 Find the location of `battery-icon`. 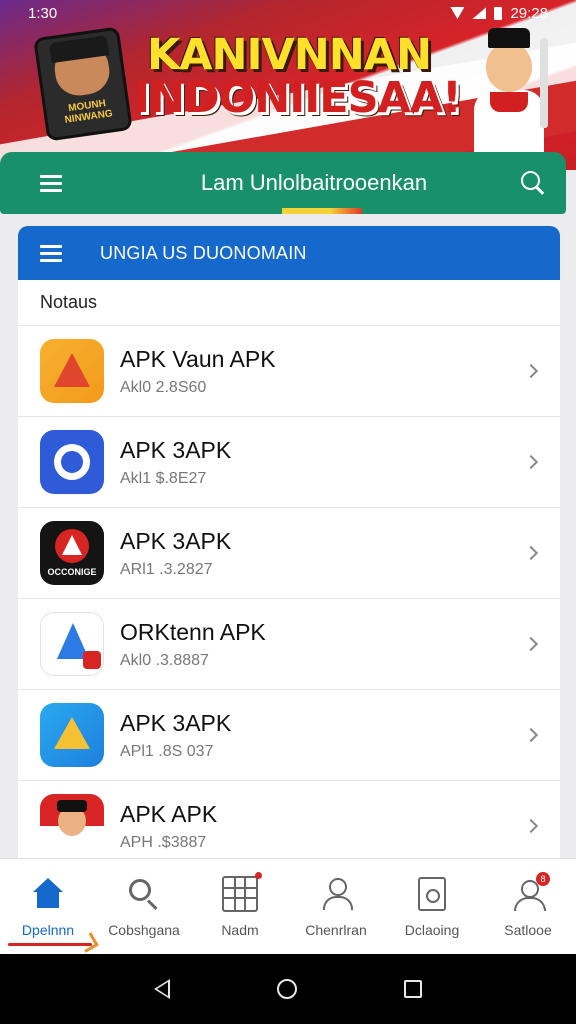

battery-icon is located at coordinates (498, 13).